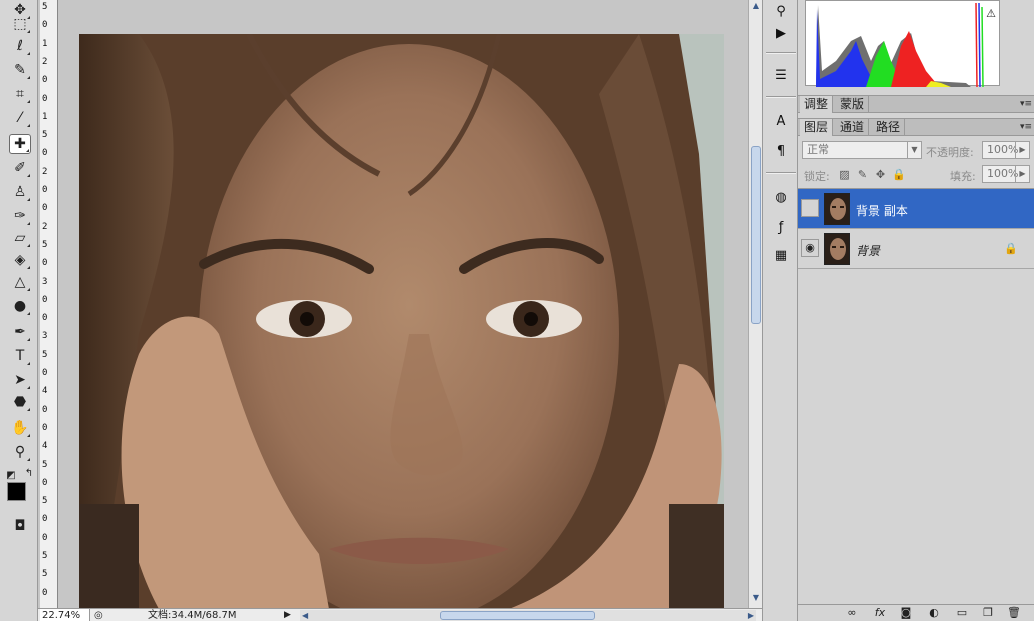  I want to click on lasso-tool: ℓ, so click(20, 46).